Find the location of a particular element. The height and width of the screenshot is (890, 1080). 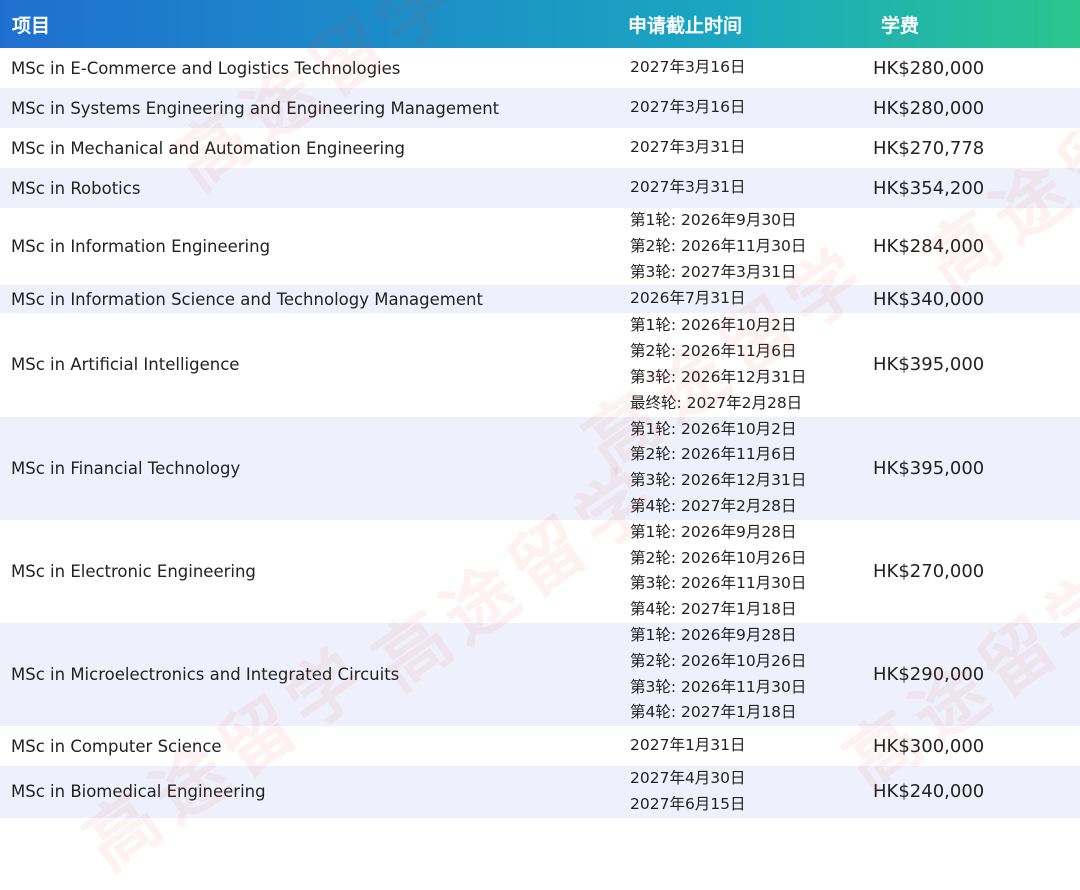

header-deadline: 申请截止时间 is located at coordinates (685, 25).